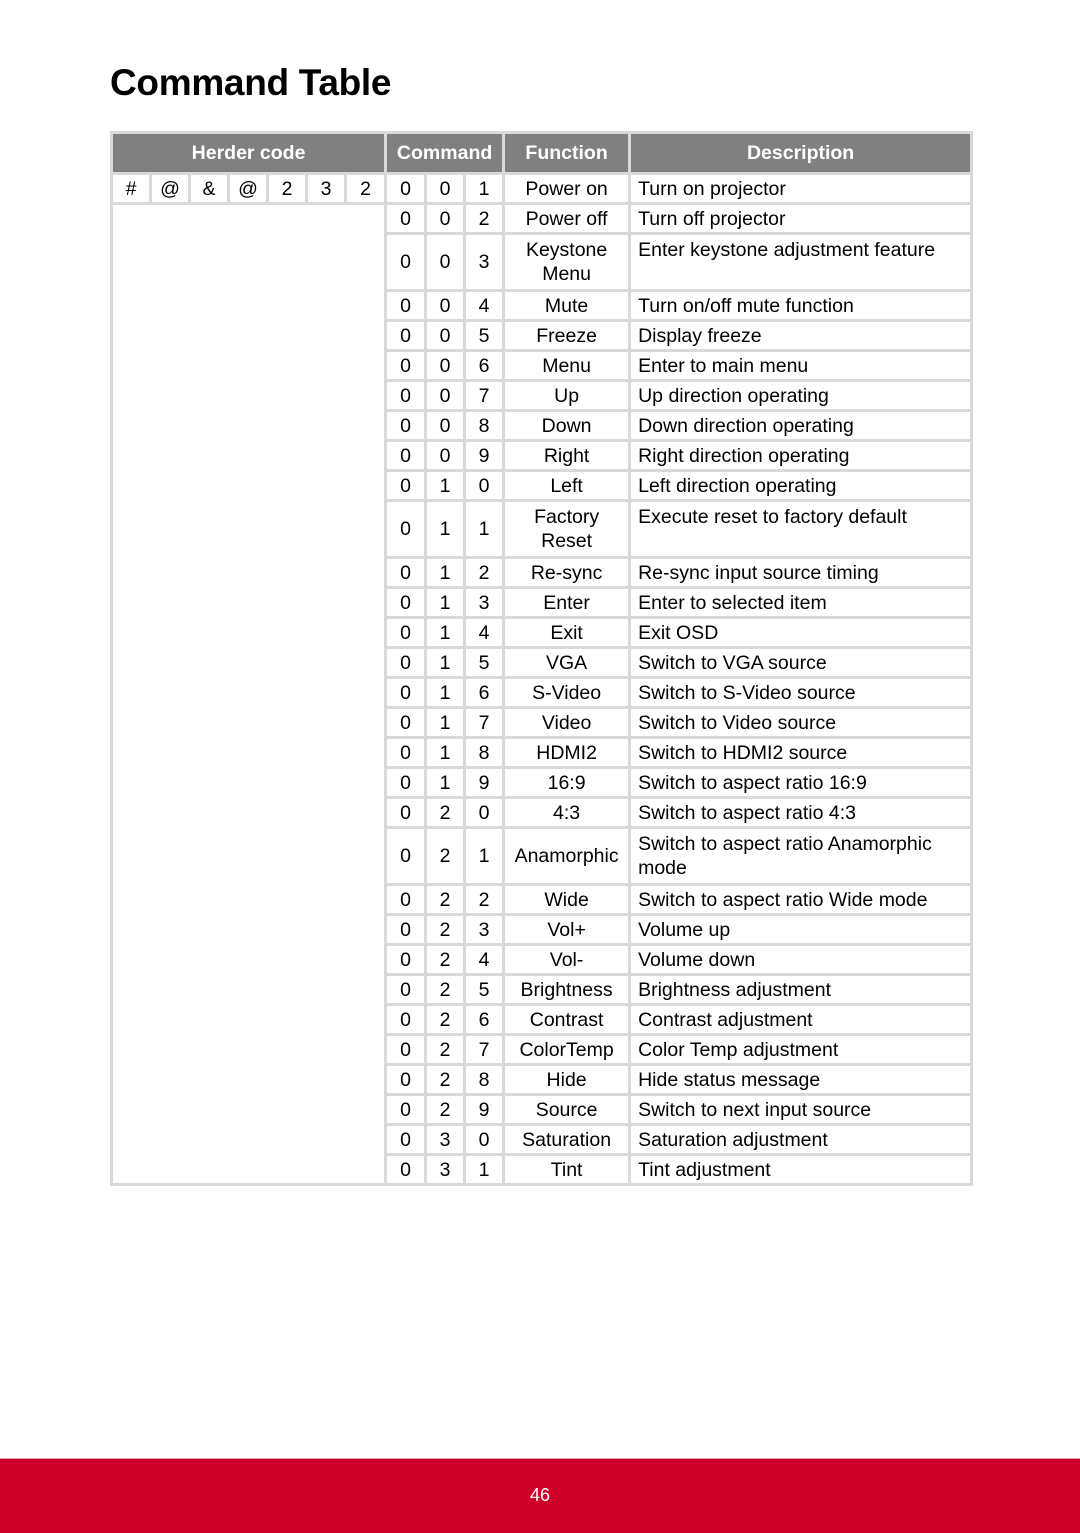 This screenshot has height=1533, width=1080. What do you see at coordinates (326, 188) in the screenshot?
I see `header-code-cell: 3` at bounding box center [326, 188].